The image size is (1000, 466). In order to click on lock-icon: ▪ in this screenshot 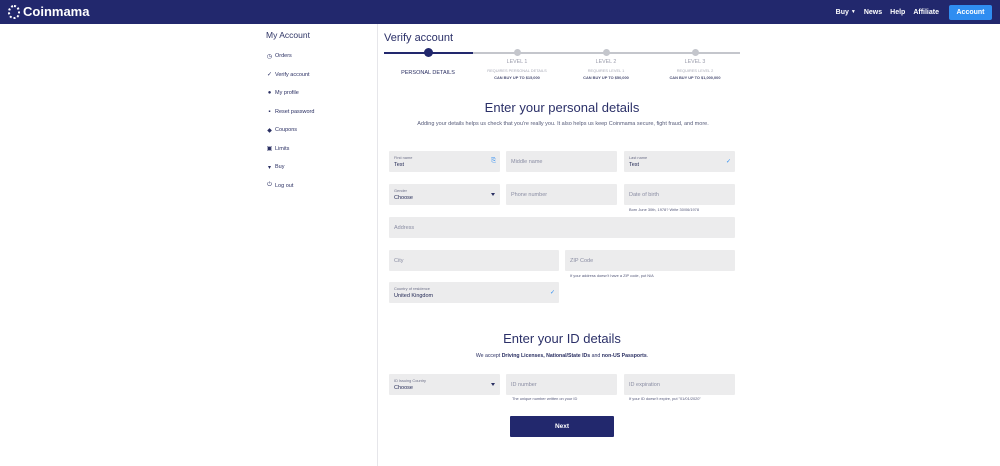, I will do `click(269, 111)`.